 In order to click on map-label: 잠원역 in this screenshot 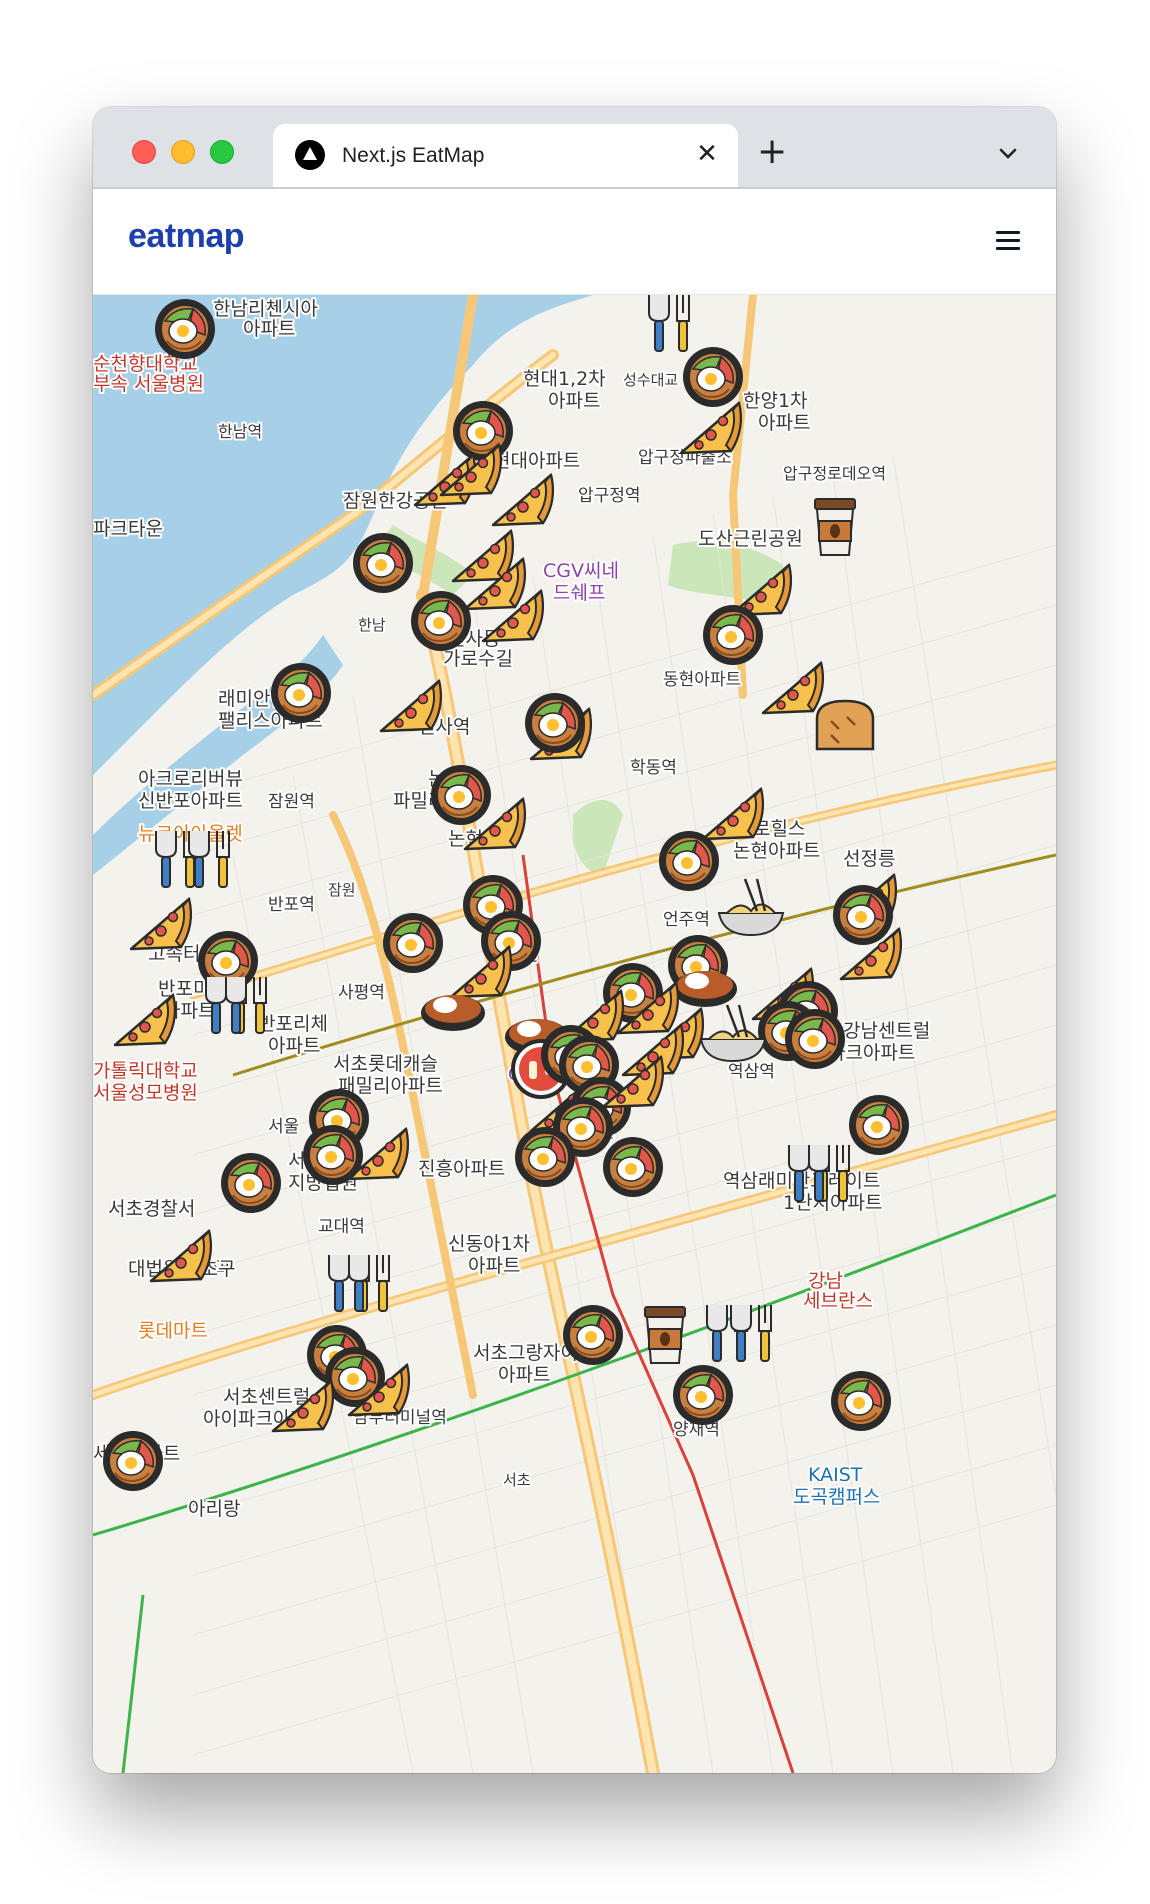, I will do `click(291, 802)`.